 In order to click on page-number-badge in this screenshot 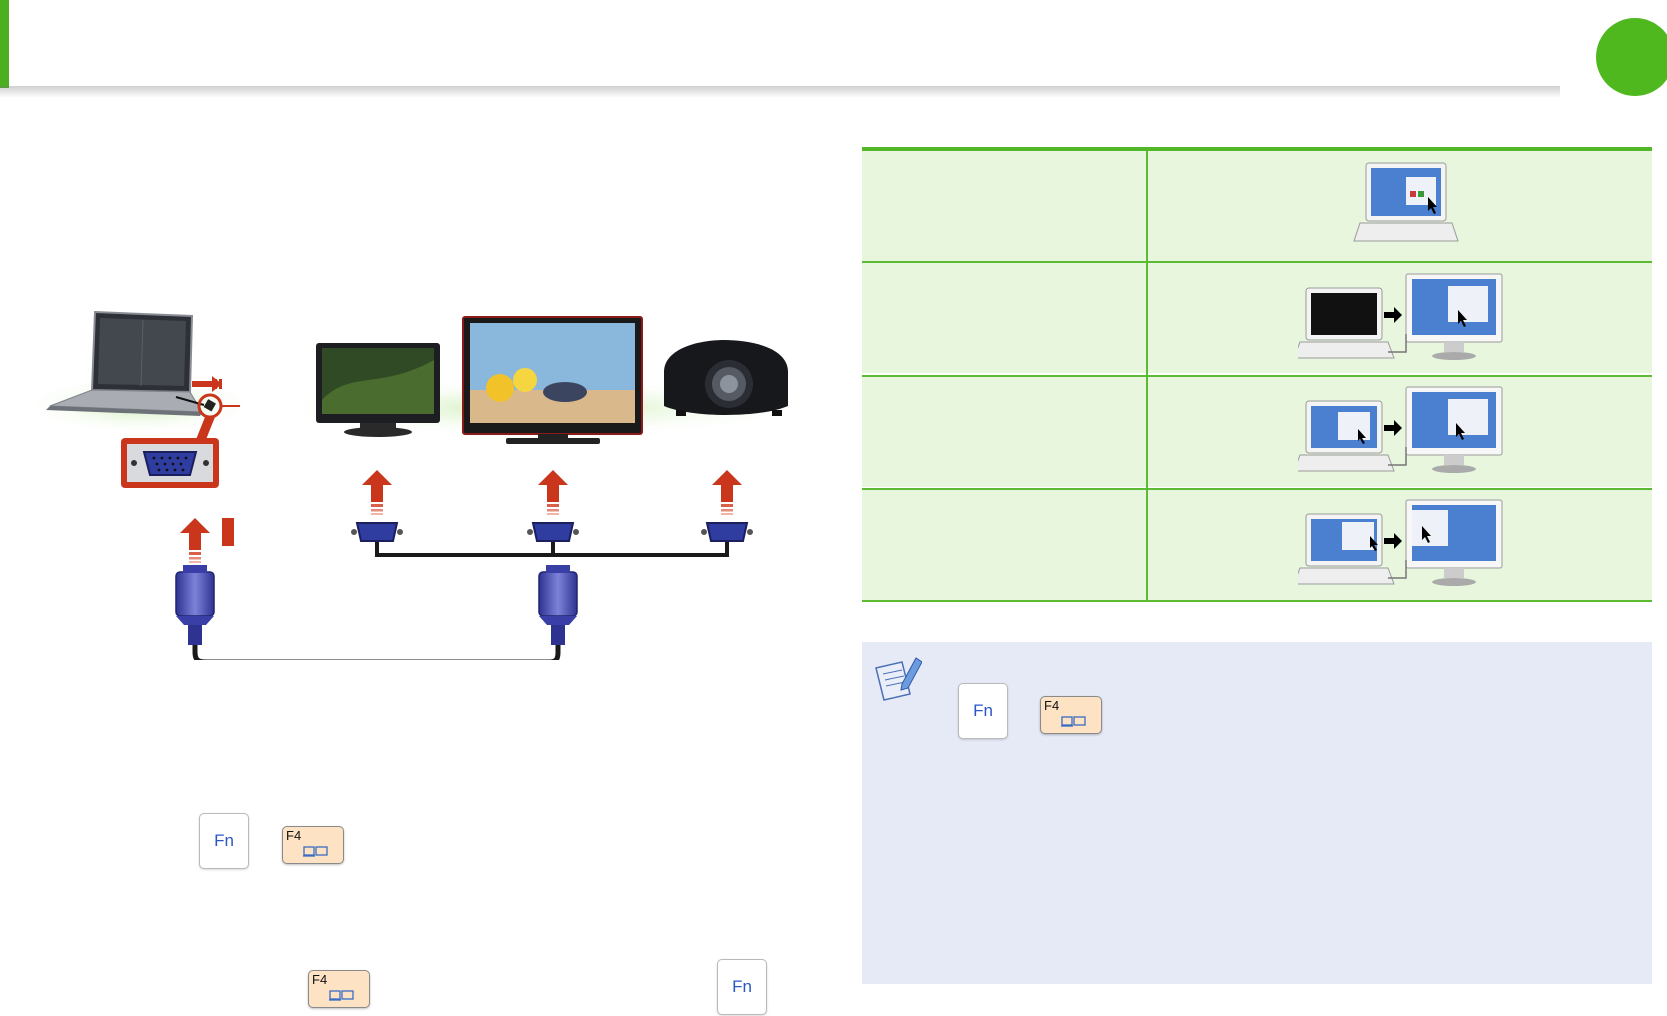, I will do `click(1631, 57)`.